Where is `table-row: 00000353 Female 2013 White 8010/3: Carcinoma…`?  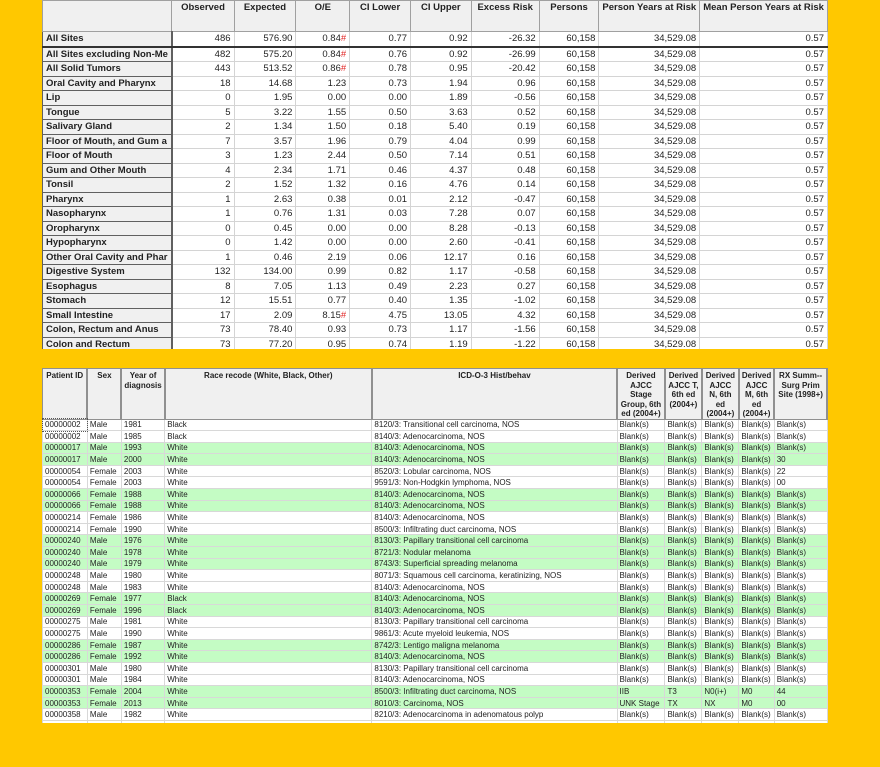 table-row: 00000353 Female 2013 White 8010/3: Carcinoma… is located at coordinates (435, 703).